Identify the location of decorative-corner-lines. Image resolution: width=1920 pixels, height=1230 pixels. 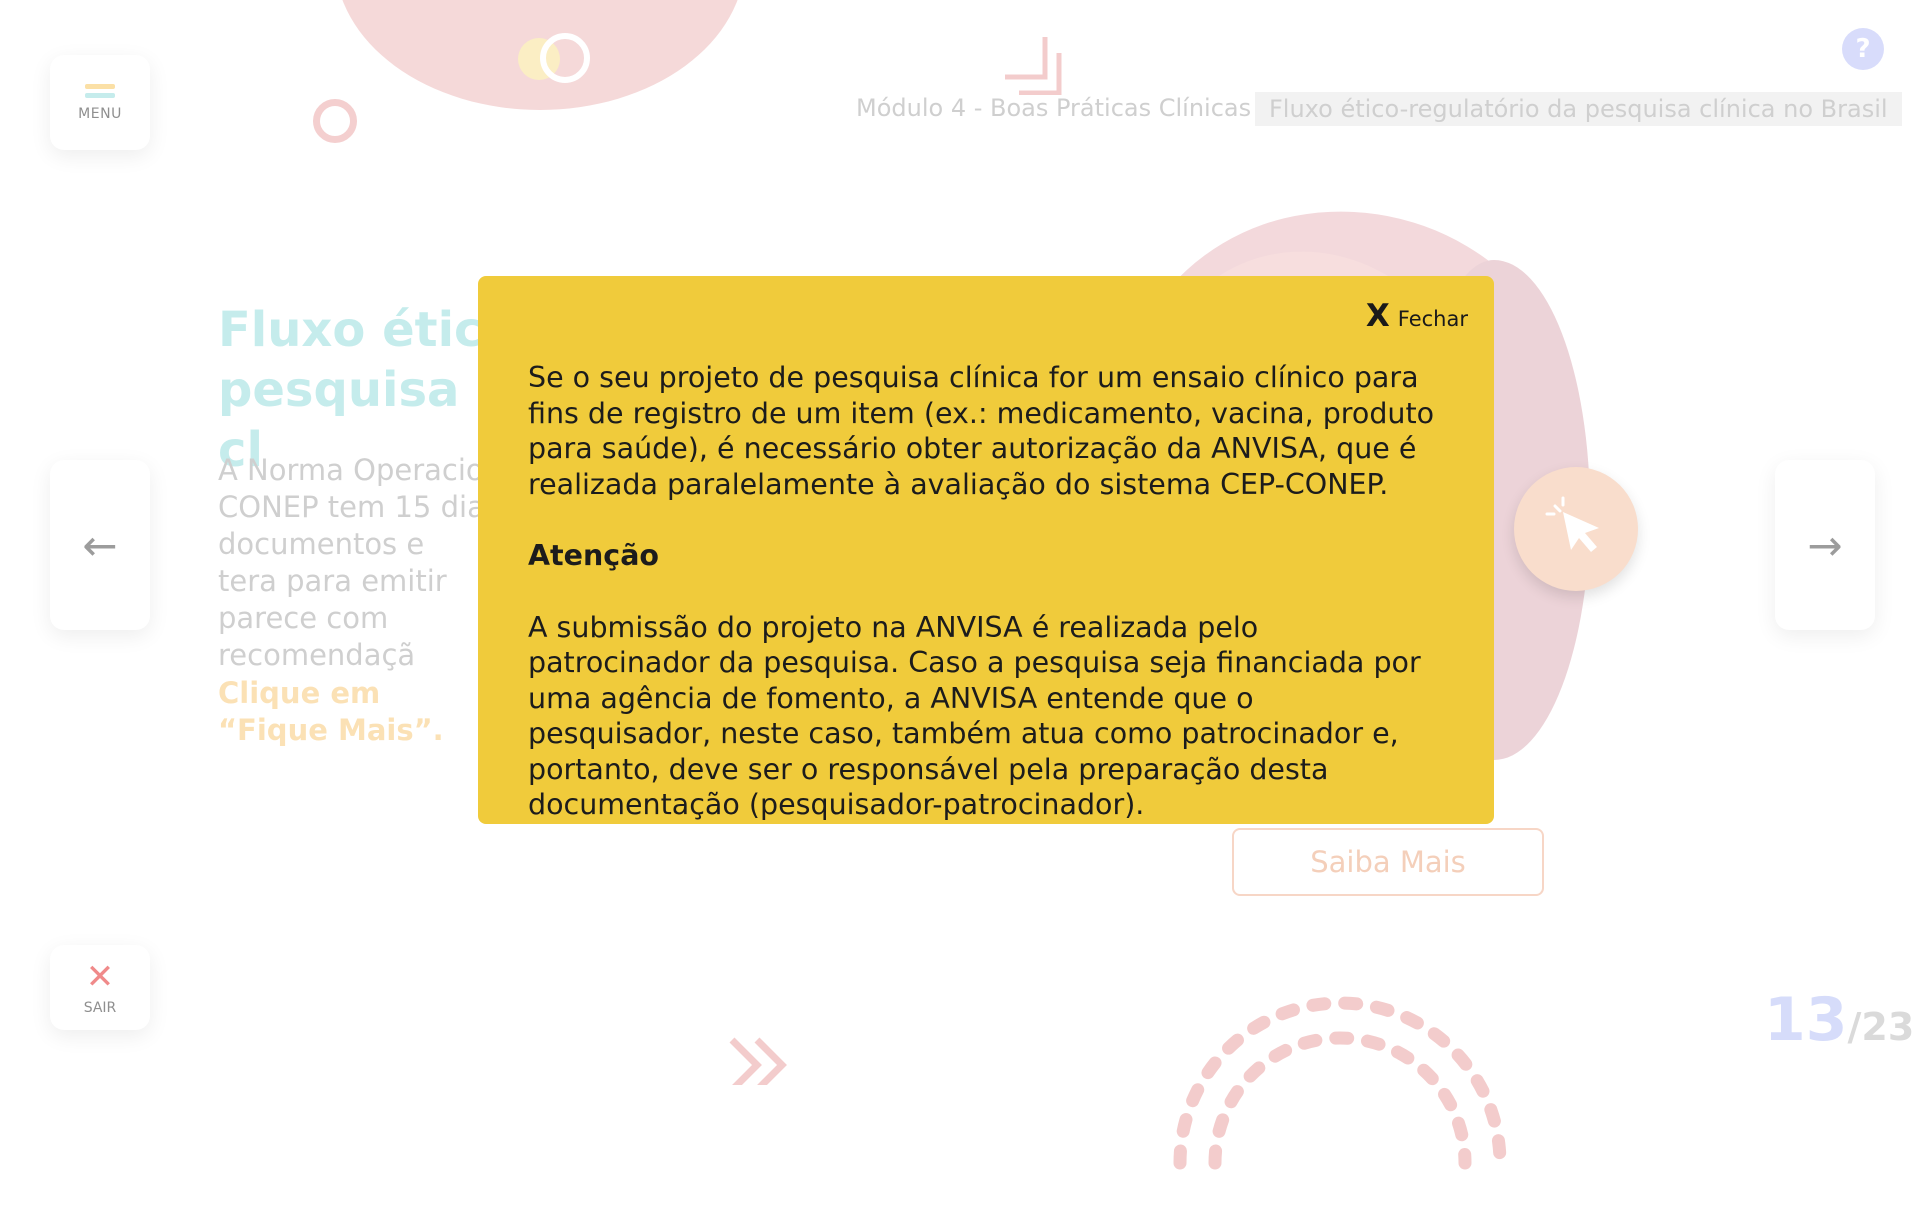
(1033, 66).